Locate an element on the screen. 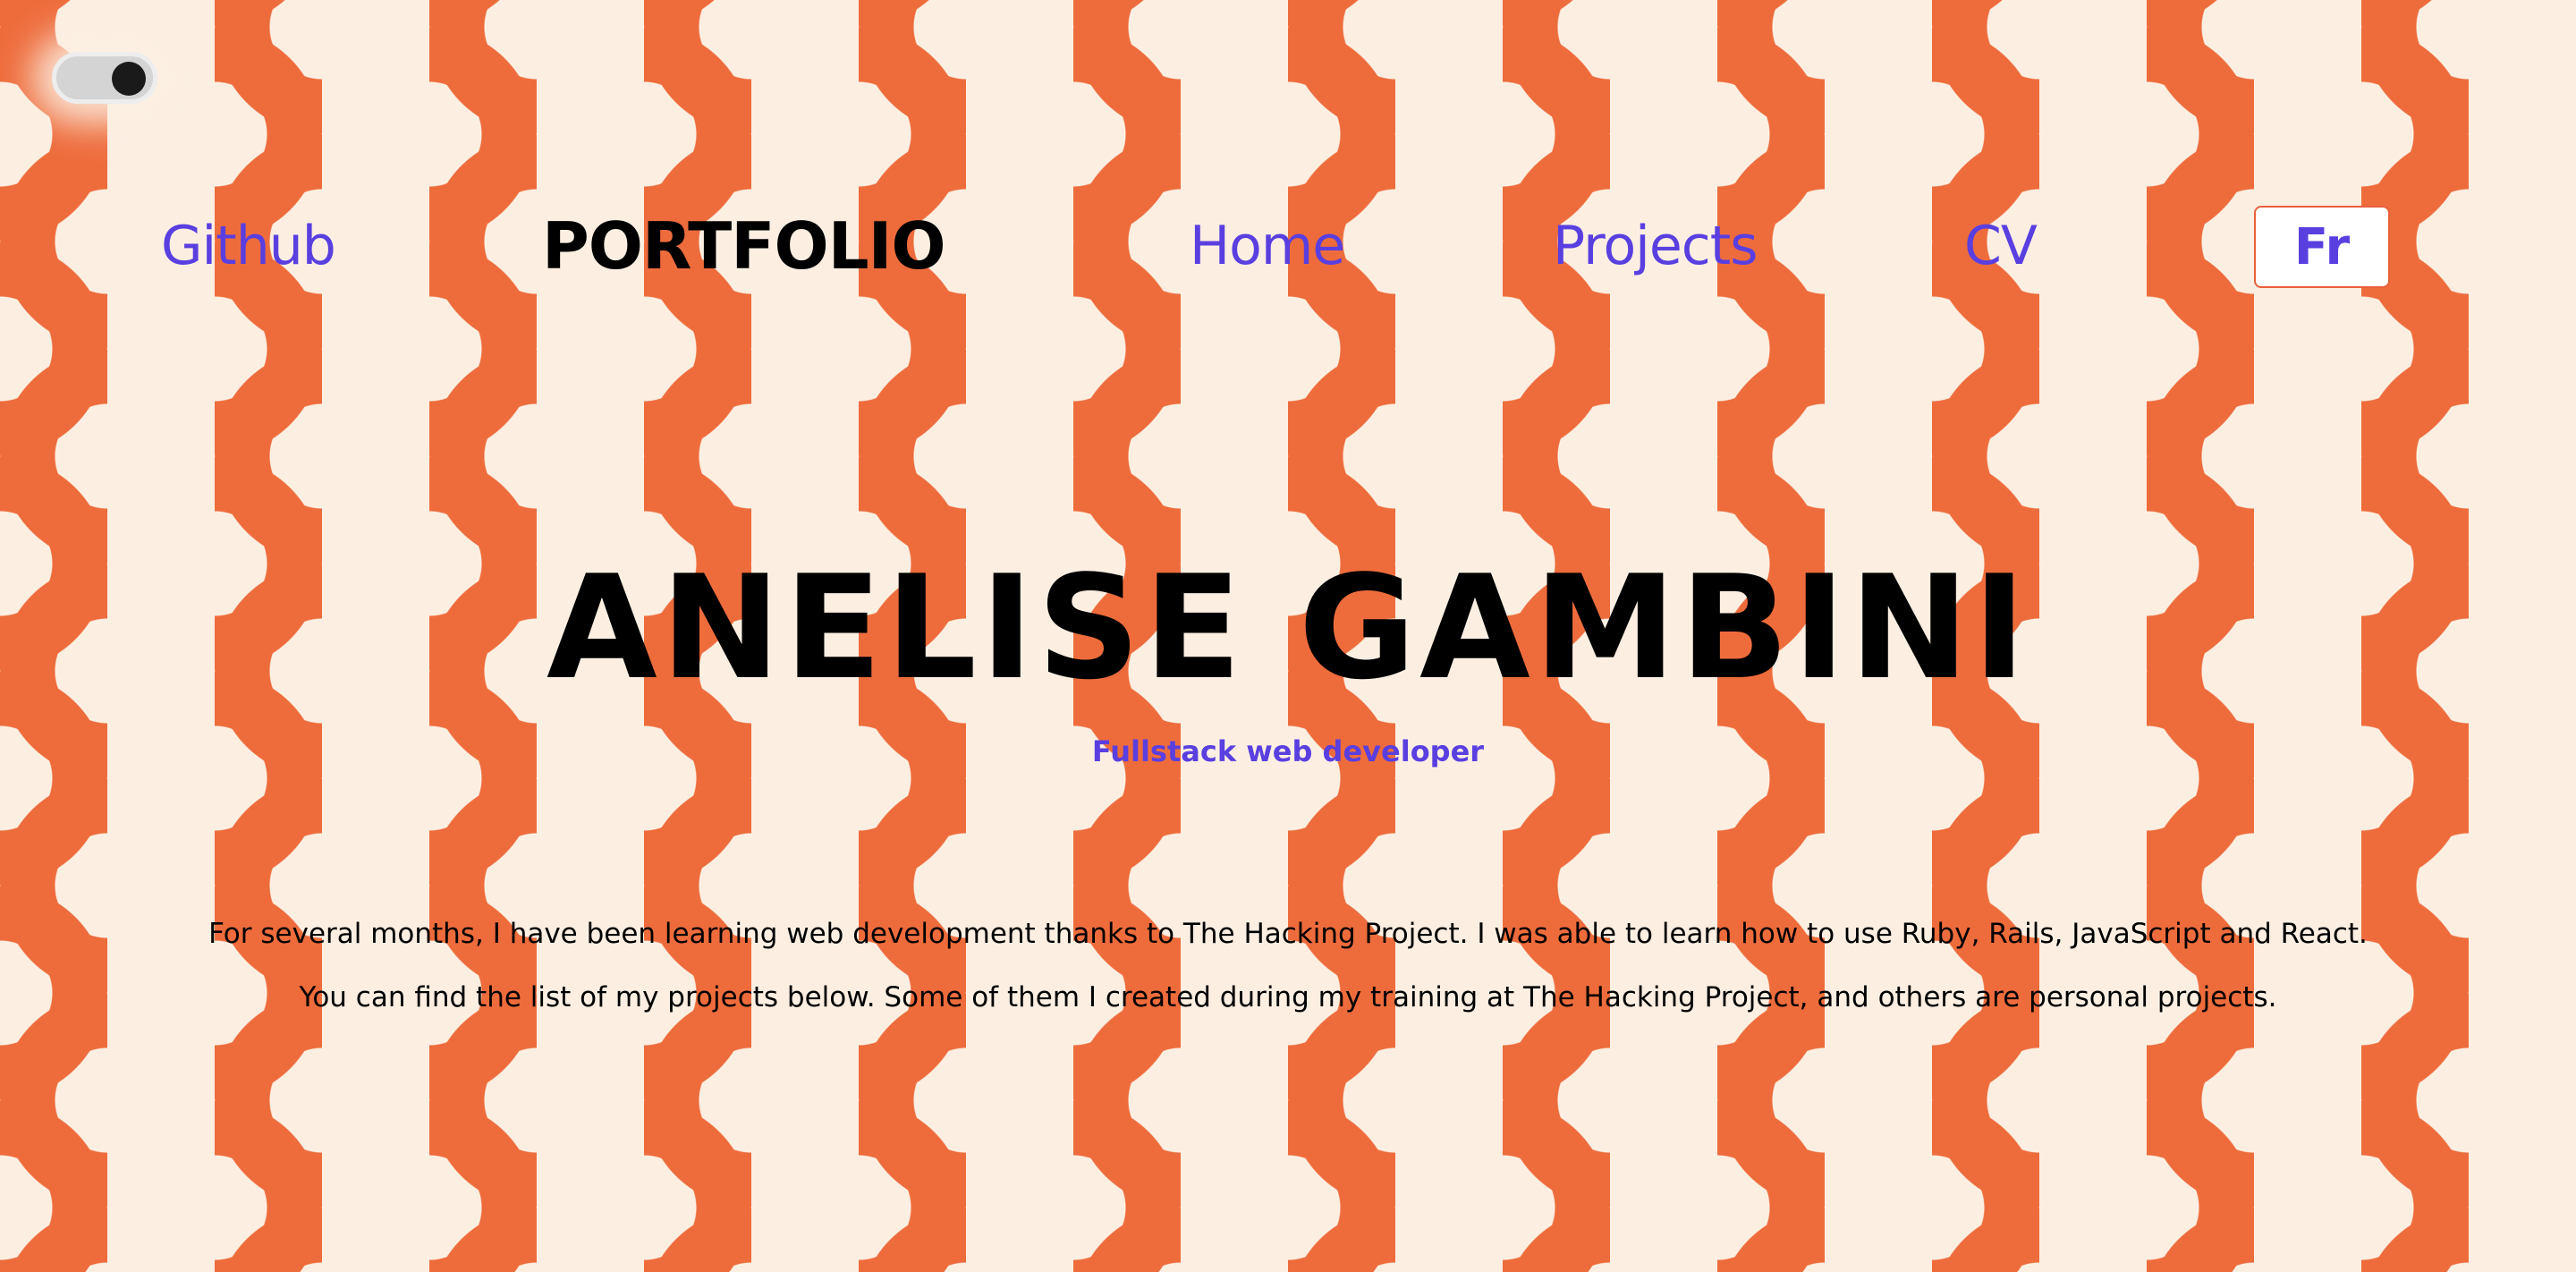 This screenshot has height=1272, width=2576. theme-toggle-switch is located at coordinates (104, 78).